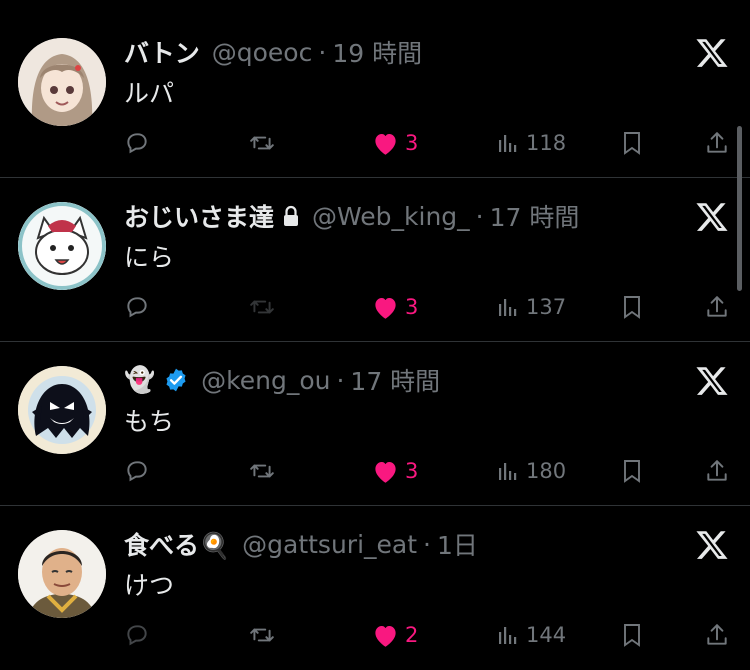 The image size is (750, 670). What do you see at coordinates (291, 216) in the screenshot?
I see `lock-icon` at bounding box center [291, 216].